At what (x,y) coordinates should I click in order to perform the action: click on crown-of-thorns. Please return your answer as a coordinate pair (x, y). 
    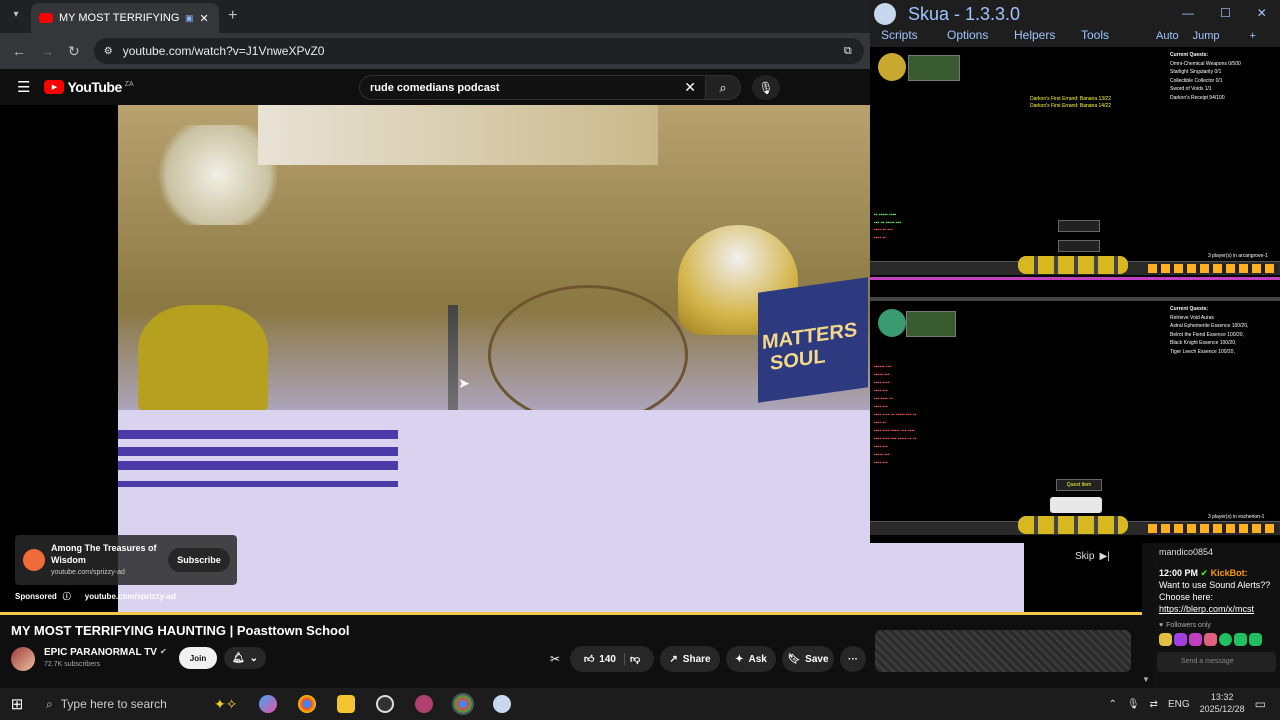
    Looking at the image, I should click on (588, 355).